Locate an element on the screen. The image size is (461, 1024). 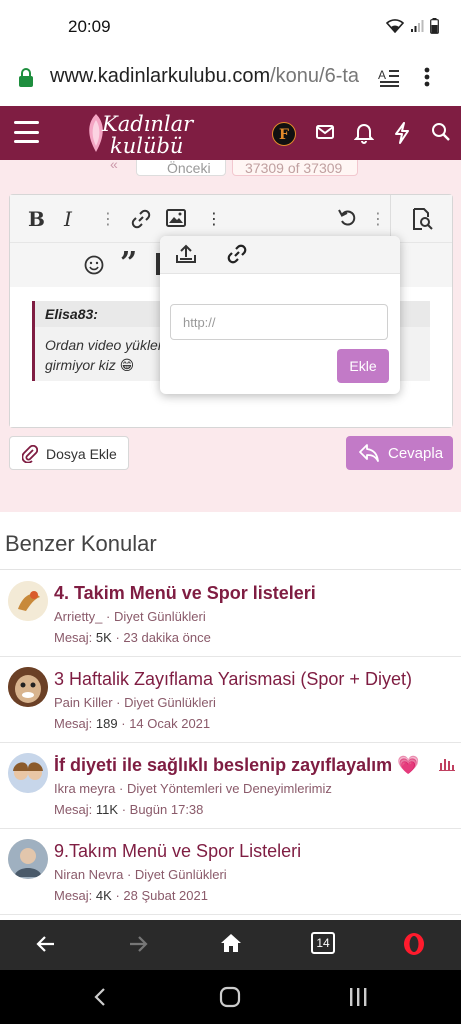
bolt-icon is located at coordinates (402, 133).